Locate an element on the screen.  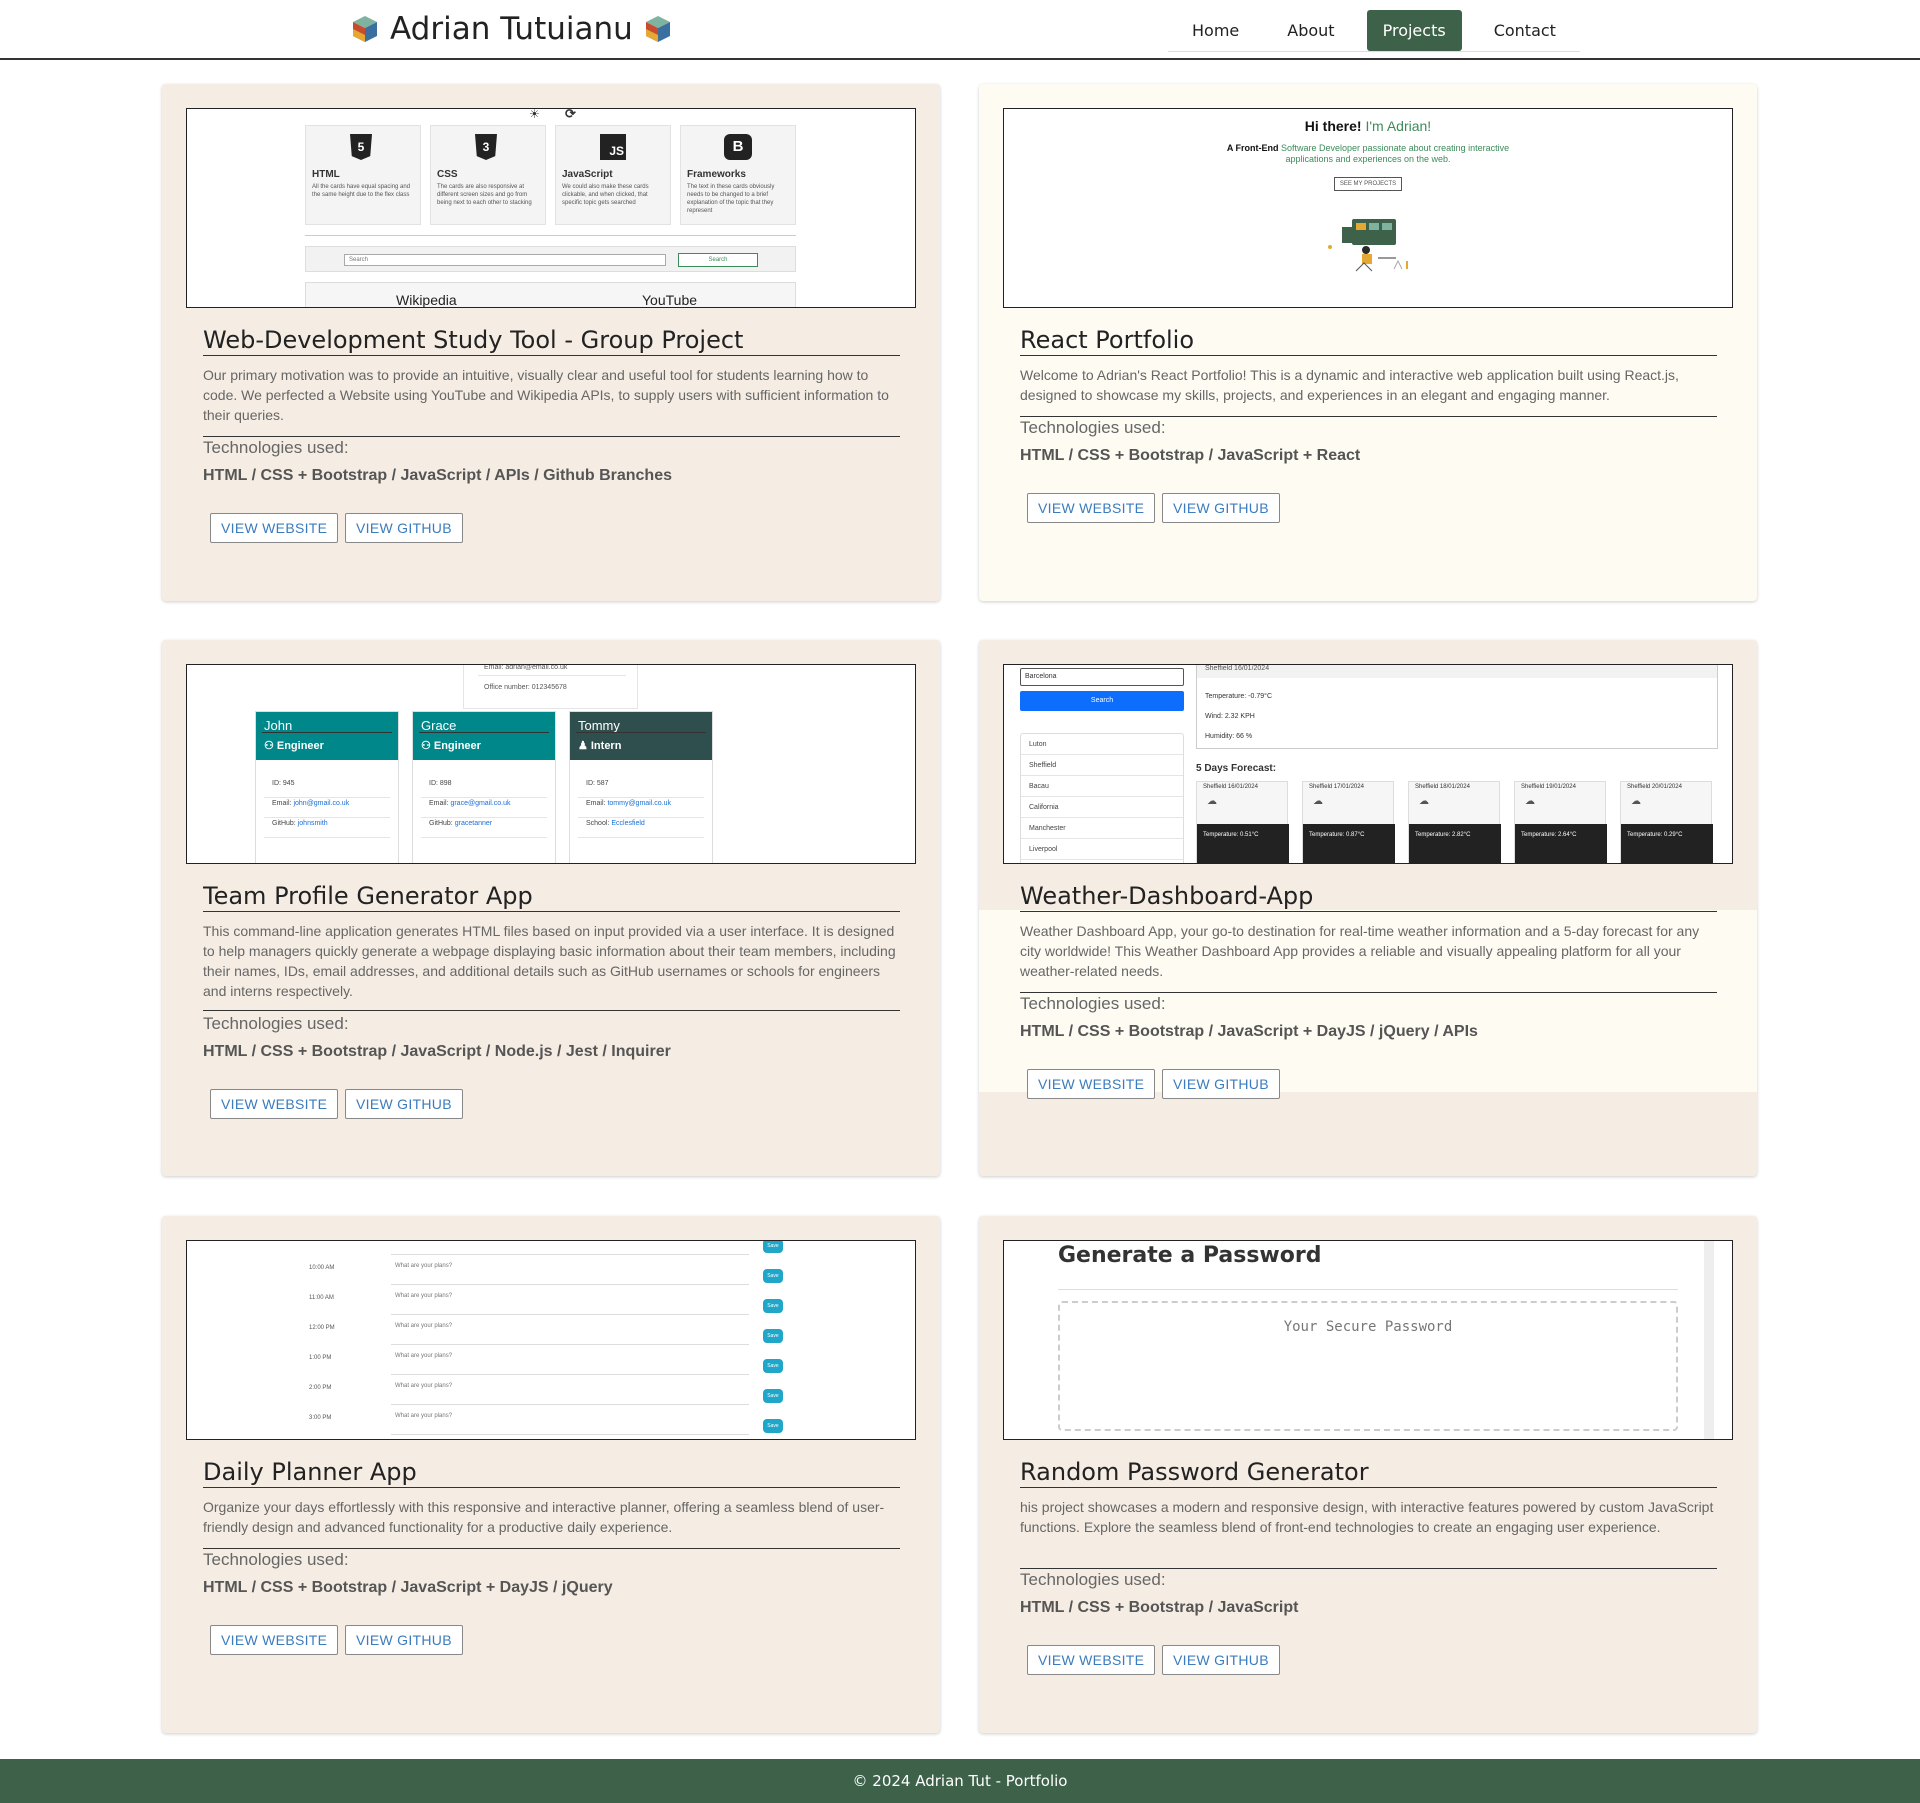
manager-office: Office number: 012345678 is located at coordinates (525, 687).